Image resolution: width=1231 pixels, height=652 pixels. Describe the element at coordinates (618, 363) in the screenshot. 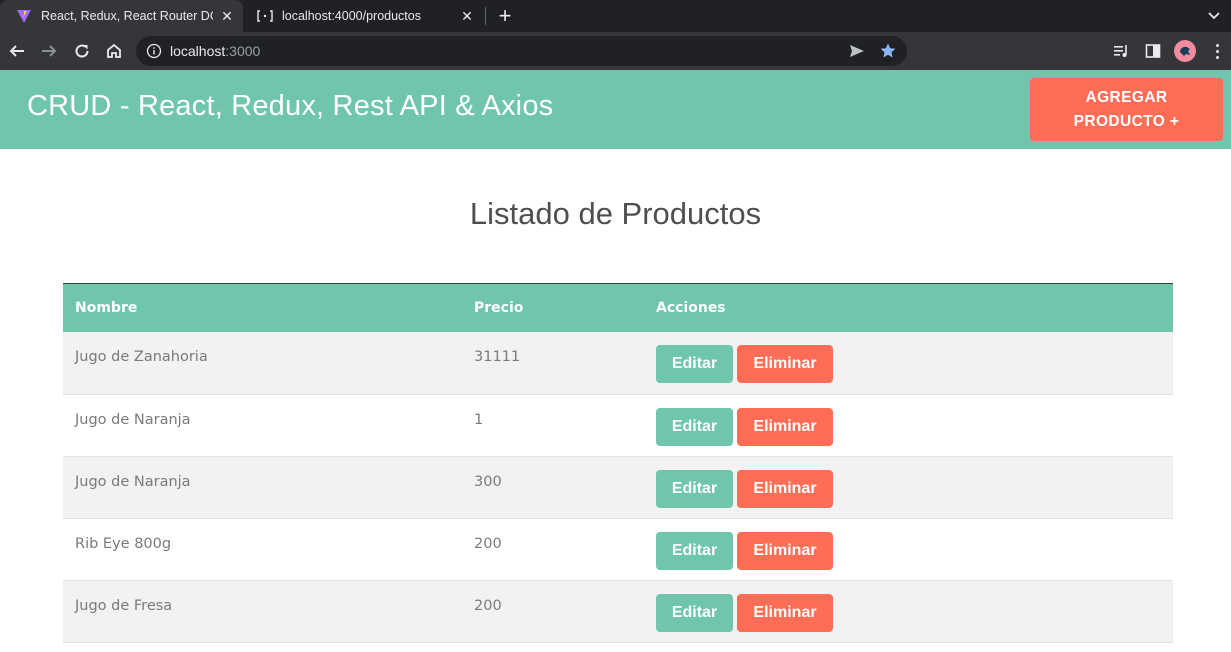

I see `table-row: Jugo de Zanahoria 31111 Editar Eliminar` at that location.